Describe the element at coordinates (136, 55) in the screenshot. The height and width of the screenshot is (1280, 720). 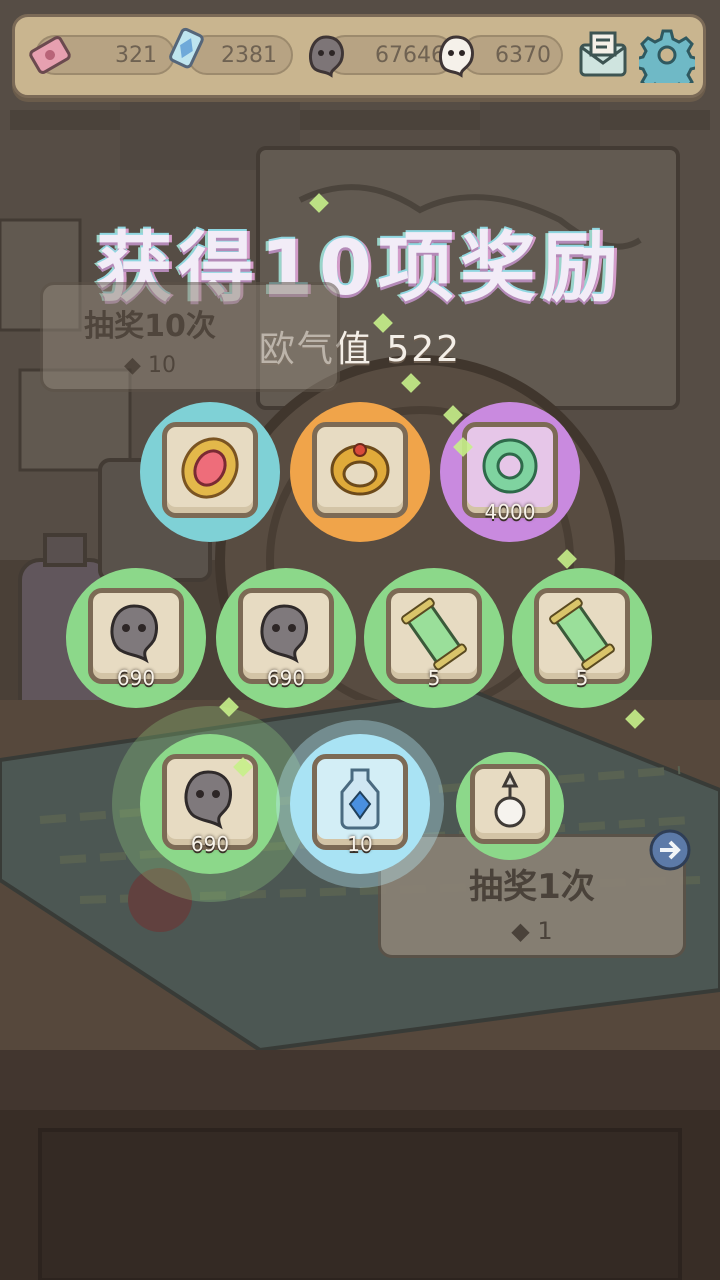
I see `ticket-count: 321` at that location.